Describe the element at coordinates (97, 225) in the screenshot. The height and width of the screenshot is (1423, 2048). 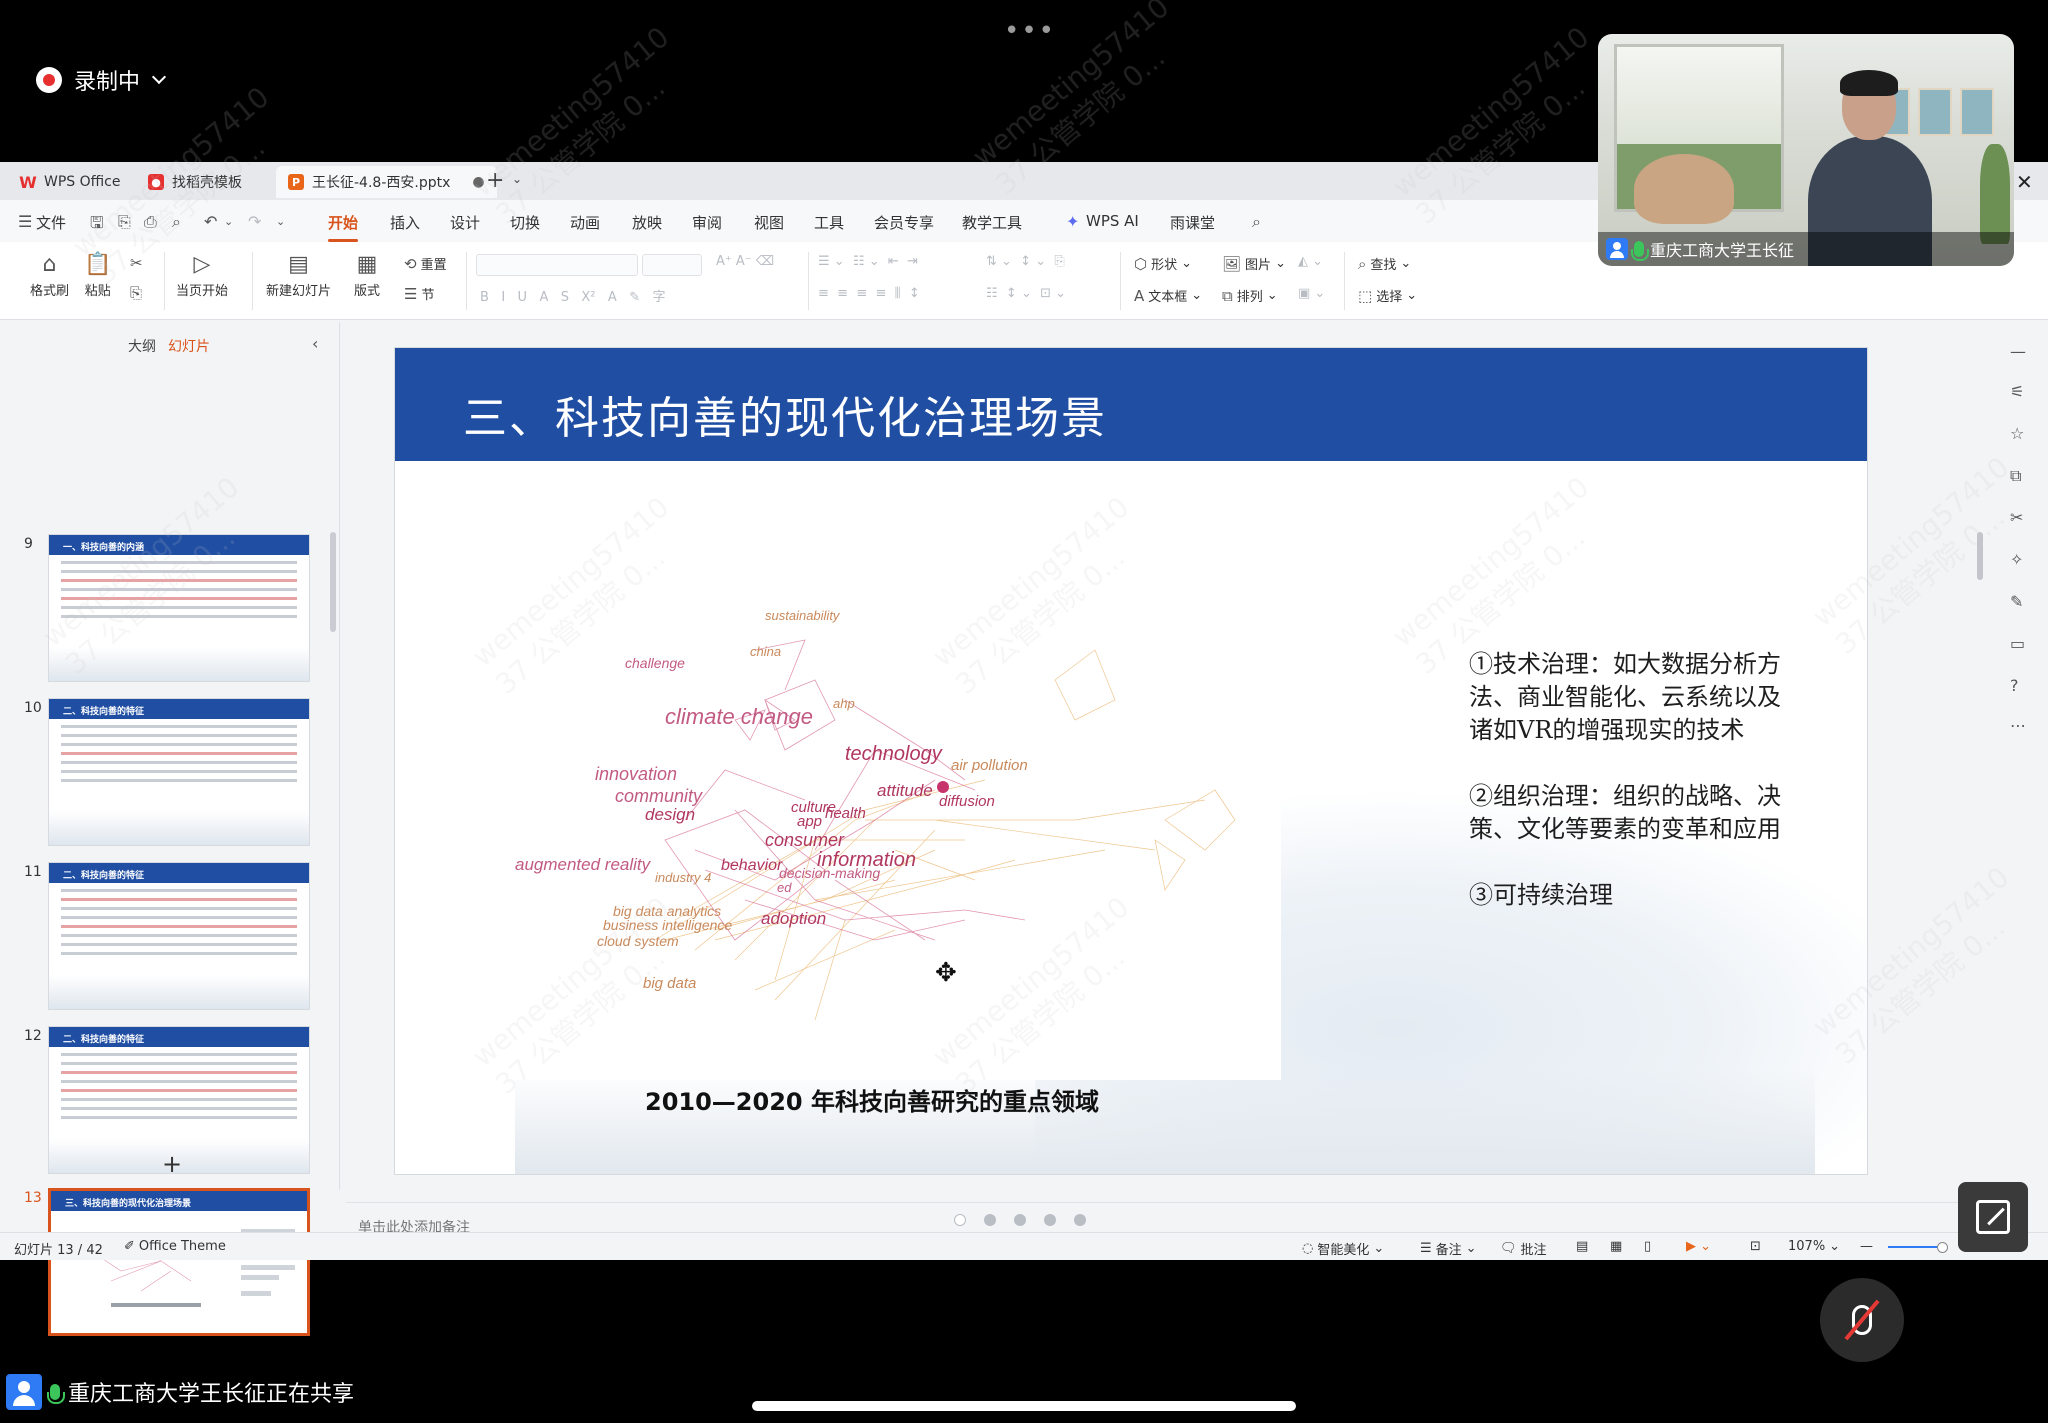
I see `save-icon: 🖫` at that location.